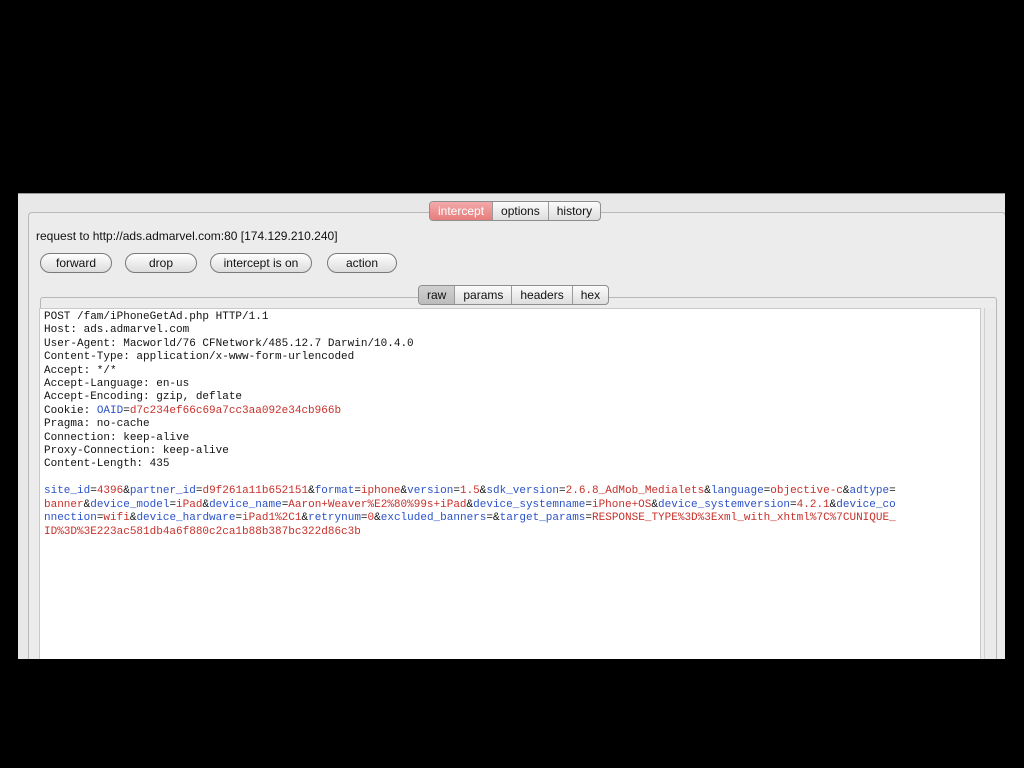 The height and width of the screenshot is (768, 1024). Describe the element at coordinates (482, 295) in the screenshot. I see `tab-params: params` at that location.